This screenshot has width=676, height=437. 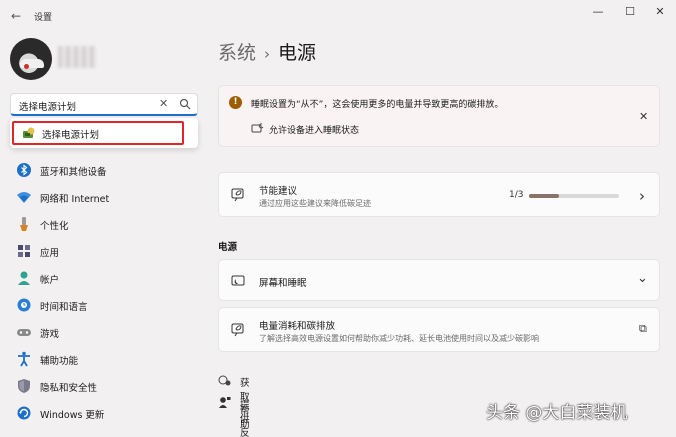 I want to click on maximize-button: ☐, so click(x=630, y=12).